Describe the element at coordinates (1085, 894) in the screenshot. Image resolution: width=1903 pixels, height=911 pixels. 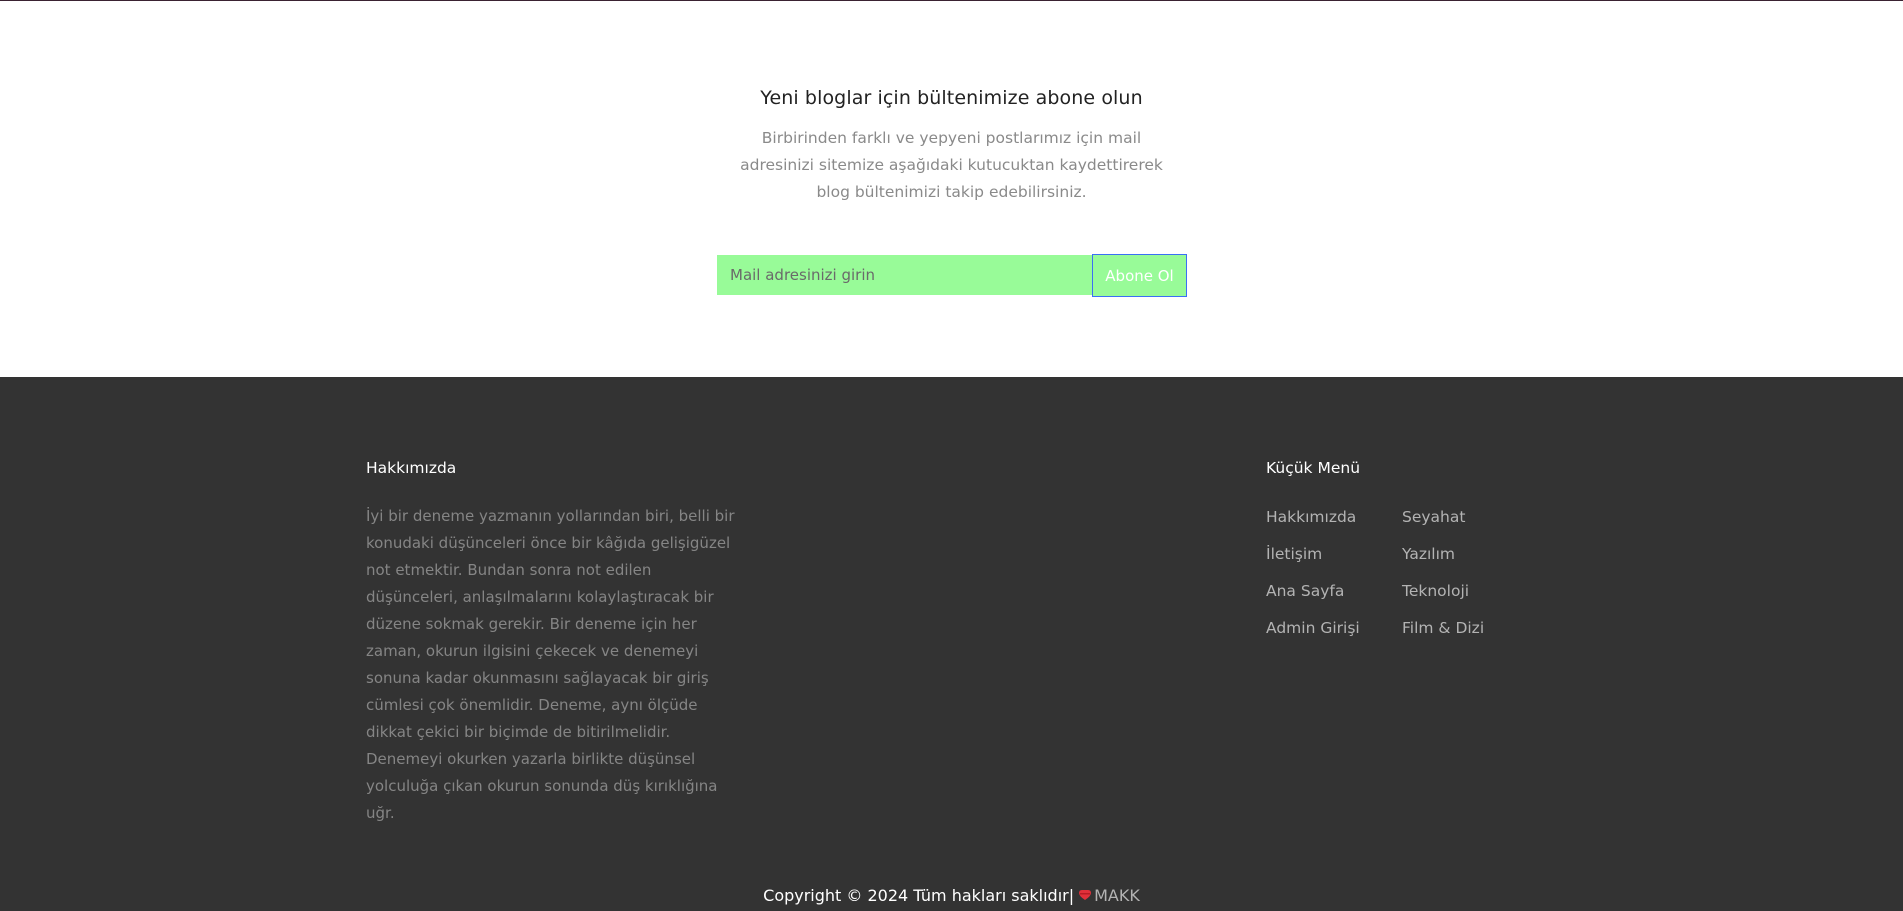
I see `heart-icon` at that location.